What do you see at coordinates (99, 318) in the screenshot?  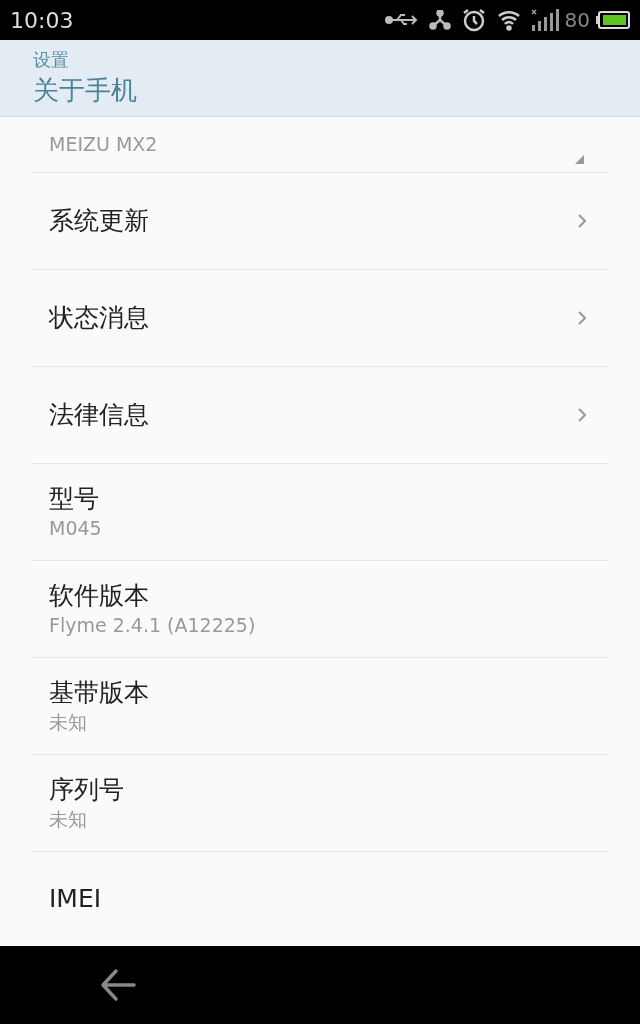 I see `row-title: 状态消息` at bounding box center [99, 318].